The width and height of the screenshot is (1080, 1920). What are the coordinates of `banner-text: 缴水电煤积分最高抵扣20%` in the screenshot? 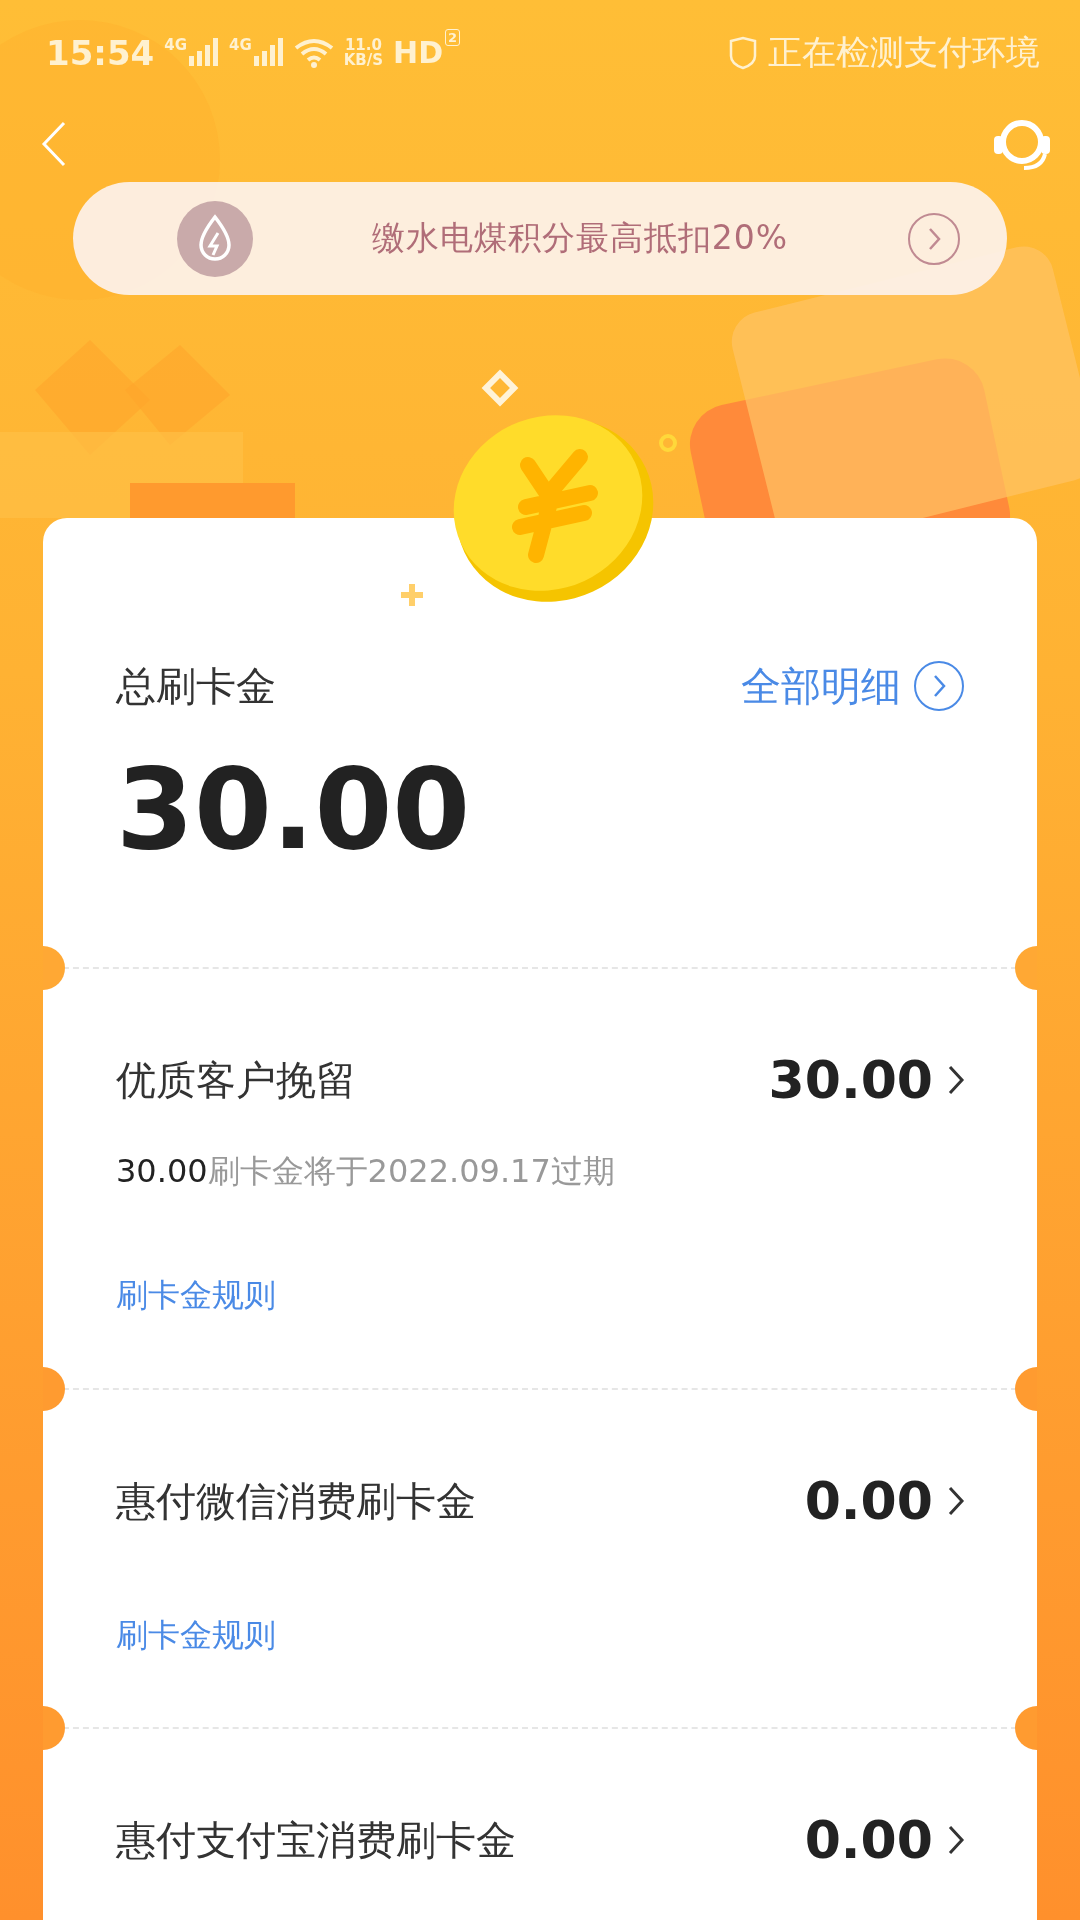 It's located at (580, 238).